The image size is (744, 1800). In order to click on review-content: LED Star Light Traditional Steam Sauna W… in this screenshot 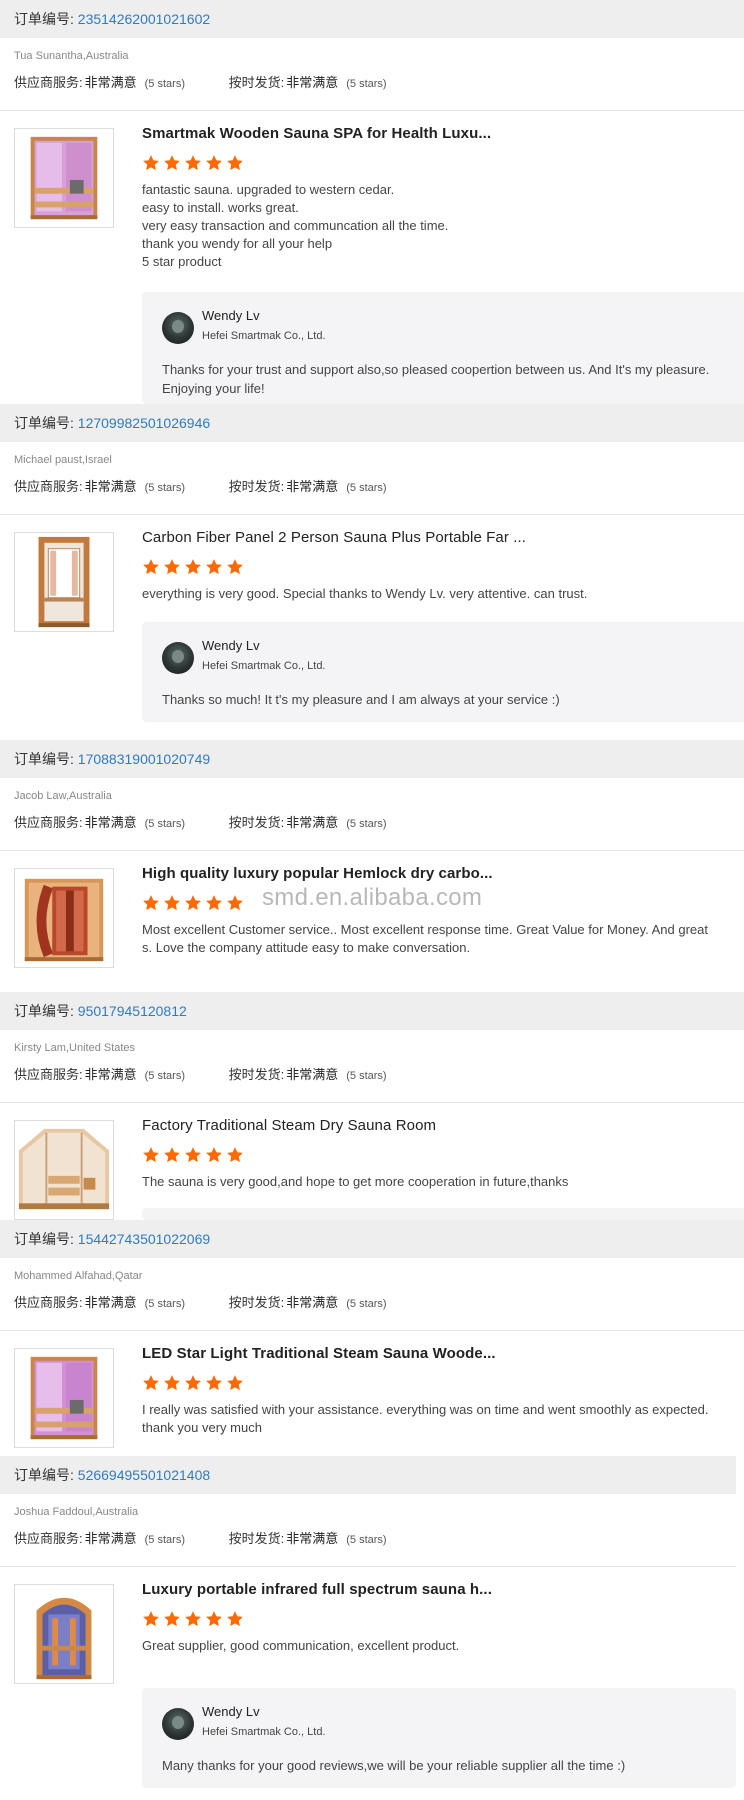, I will do `click(442, 1390)`.